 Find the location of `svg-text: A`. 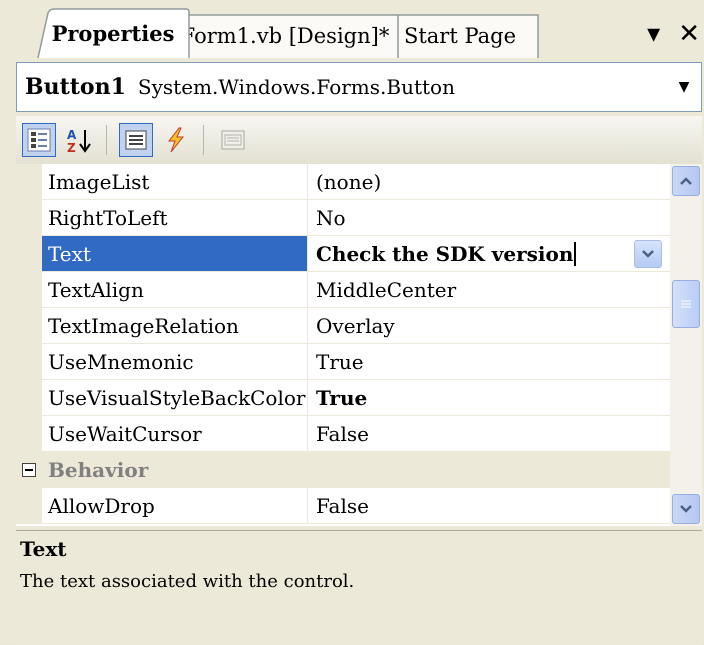

svg-text: A is located at coordinates (72, 135).